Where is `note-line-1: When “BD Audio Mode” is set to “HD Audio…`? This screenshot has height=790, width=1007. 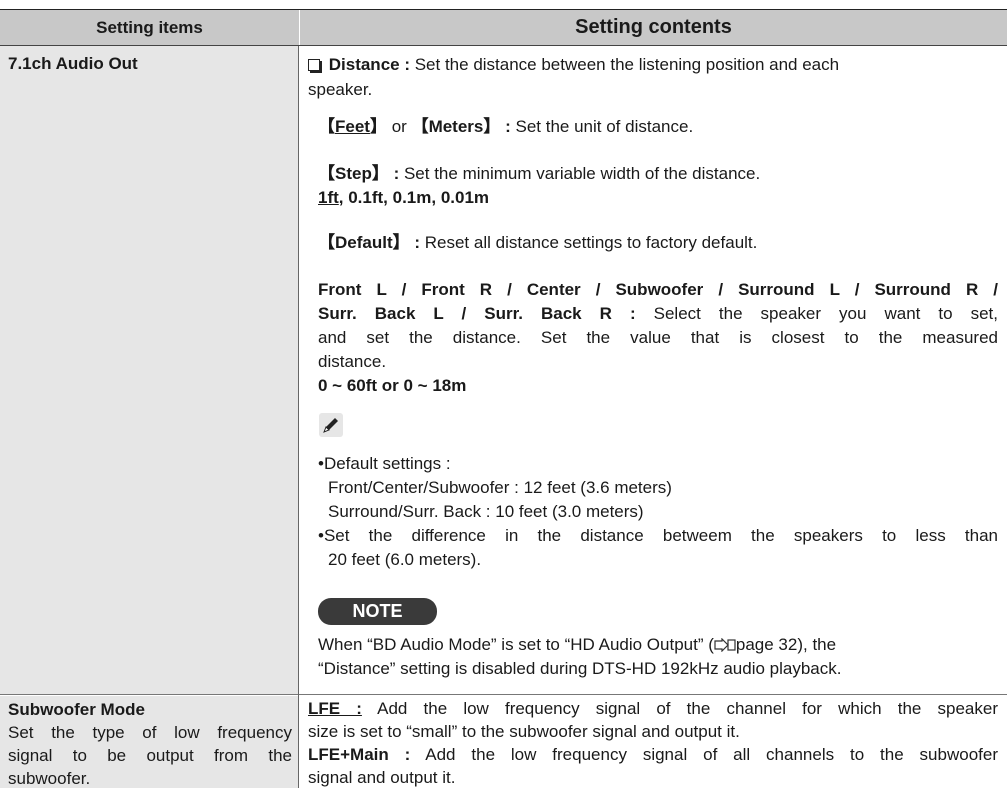
note-line-1: When “BD Audio Mode” is set to “HD Audio… is located at coordinates (577, 644).